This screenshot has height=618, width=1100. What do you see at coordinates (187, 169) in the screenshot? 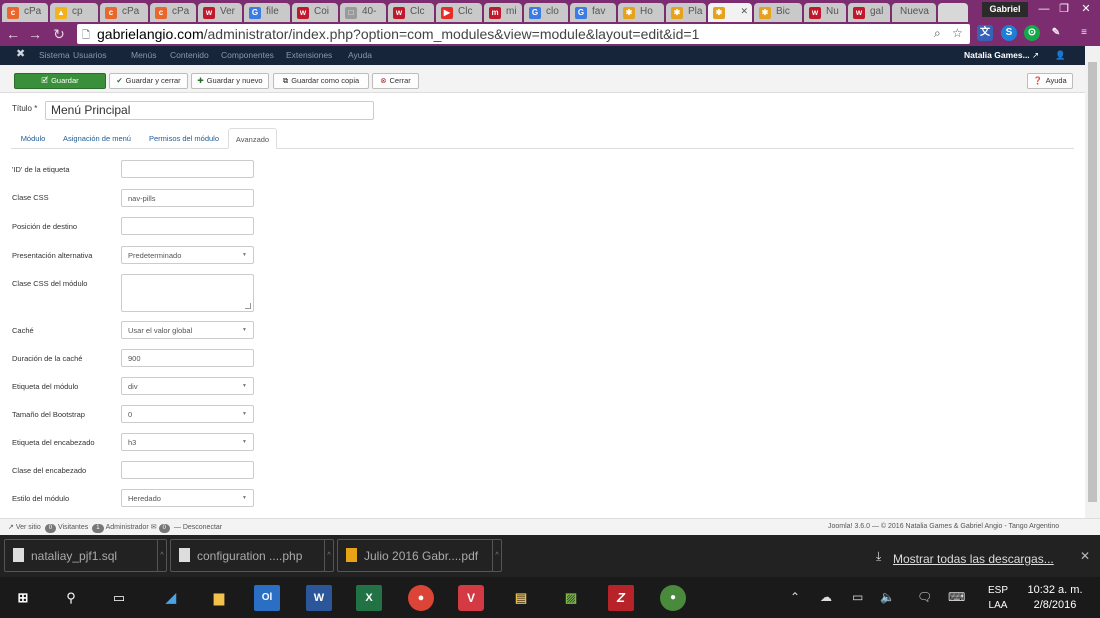
I see `label-id-input` at bounding box center [187, 169].